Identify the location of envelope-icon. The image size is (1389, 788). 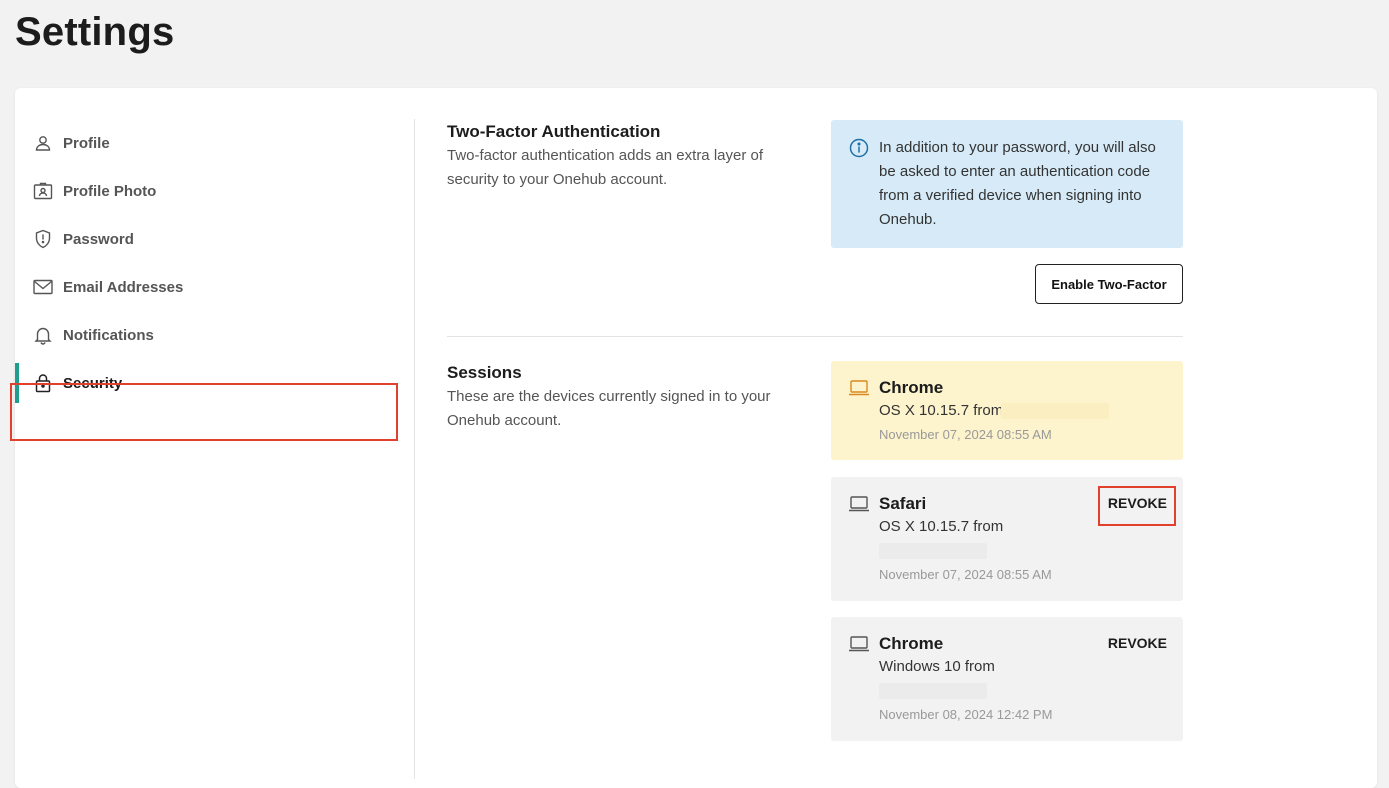
(43, 287).